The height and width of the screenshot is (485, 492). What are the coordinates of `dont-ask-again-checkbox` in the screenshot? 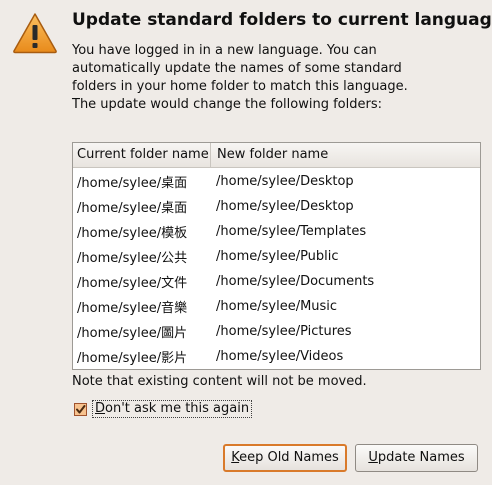 It's located at (80, 409).